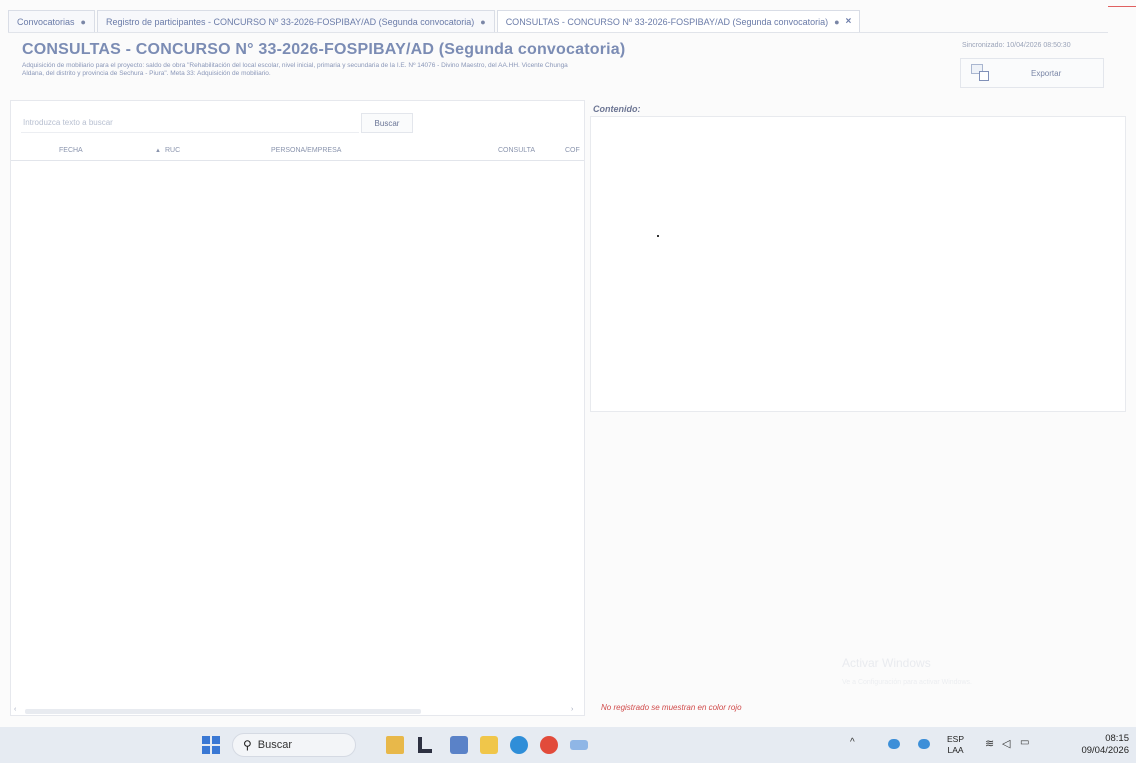 This screenshot has height=763, width=1136. Describe the element at coordinates (15, 709) in the screenshot. I see `scroll-left-icon: ‹` at that location.